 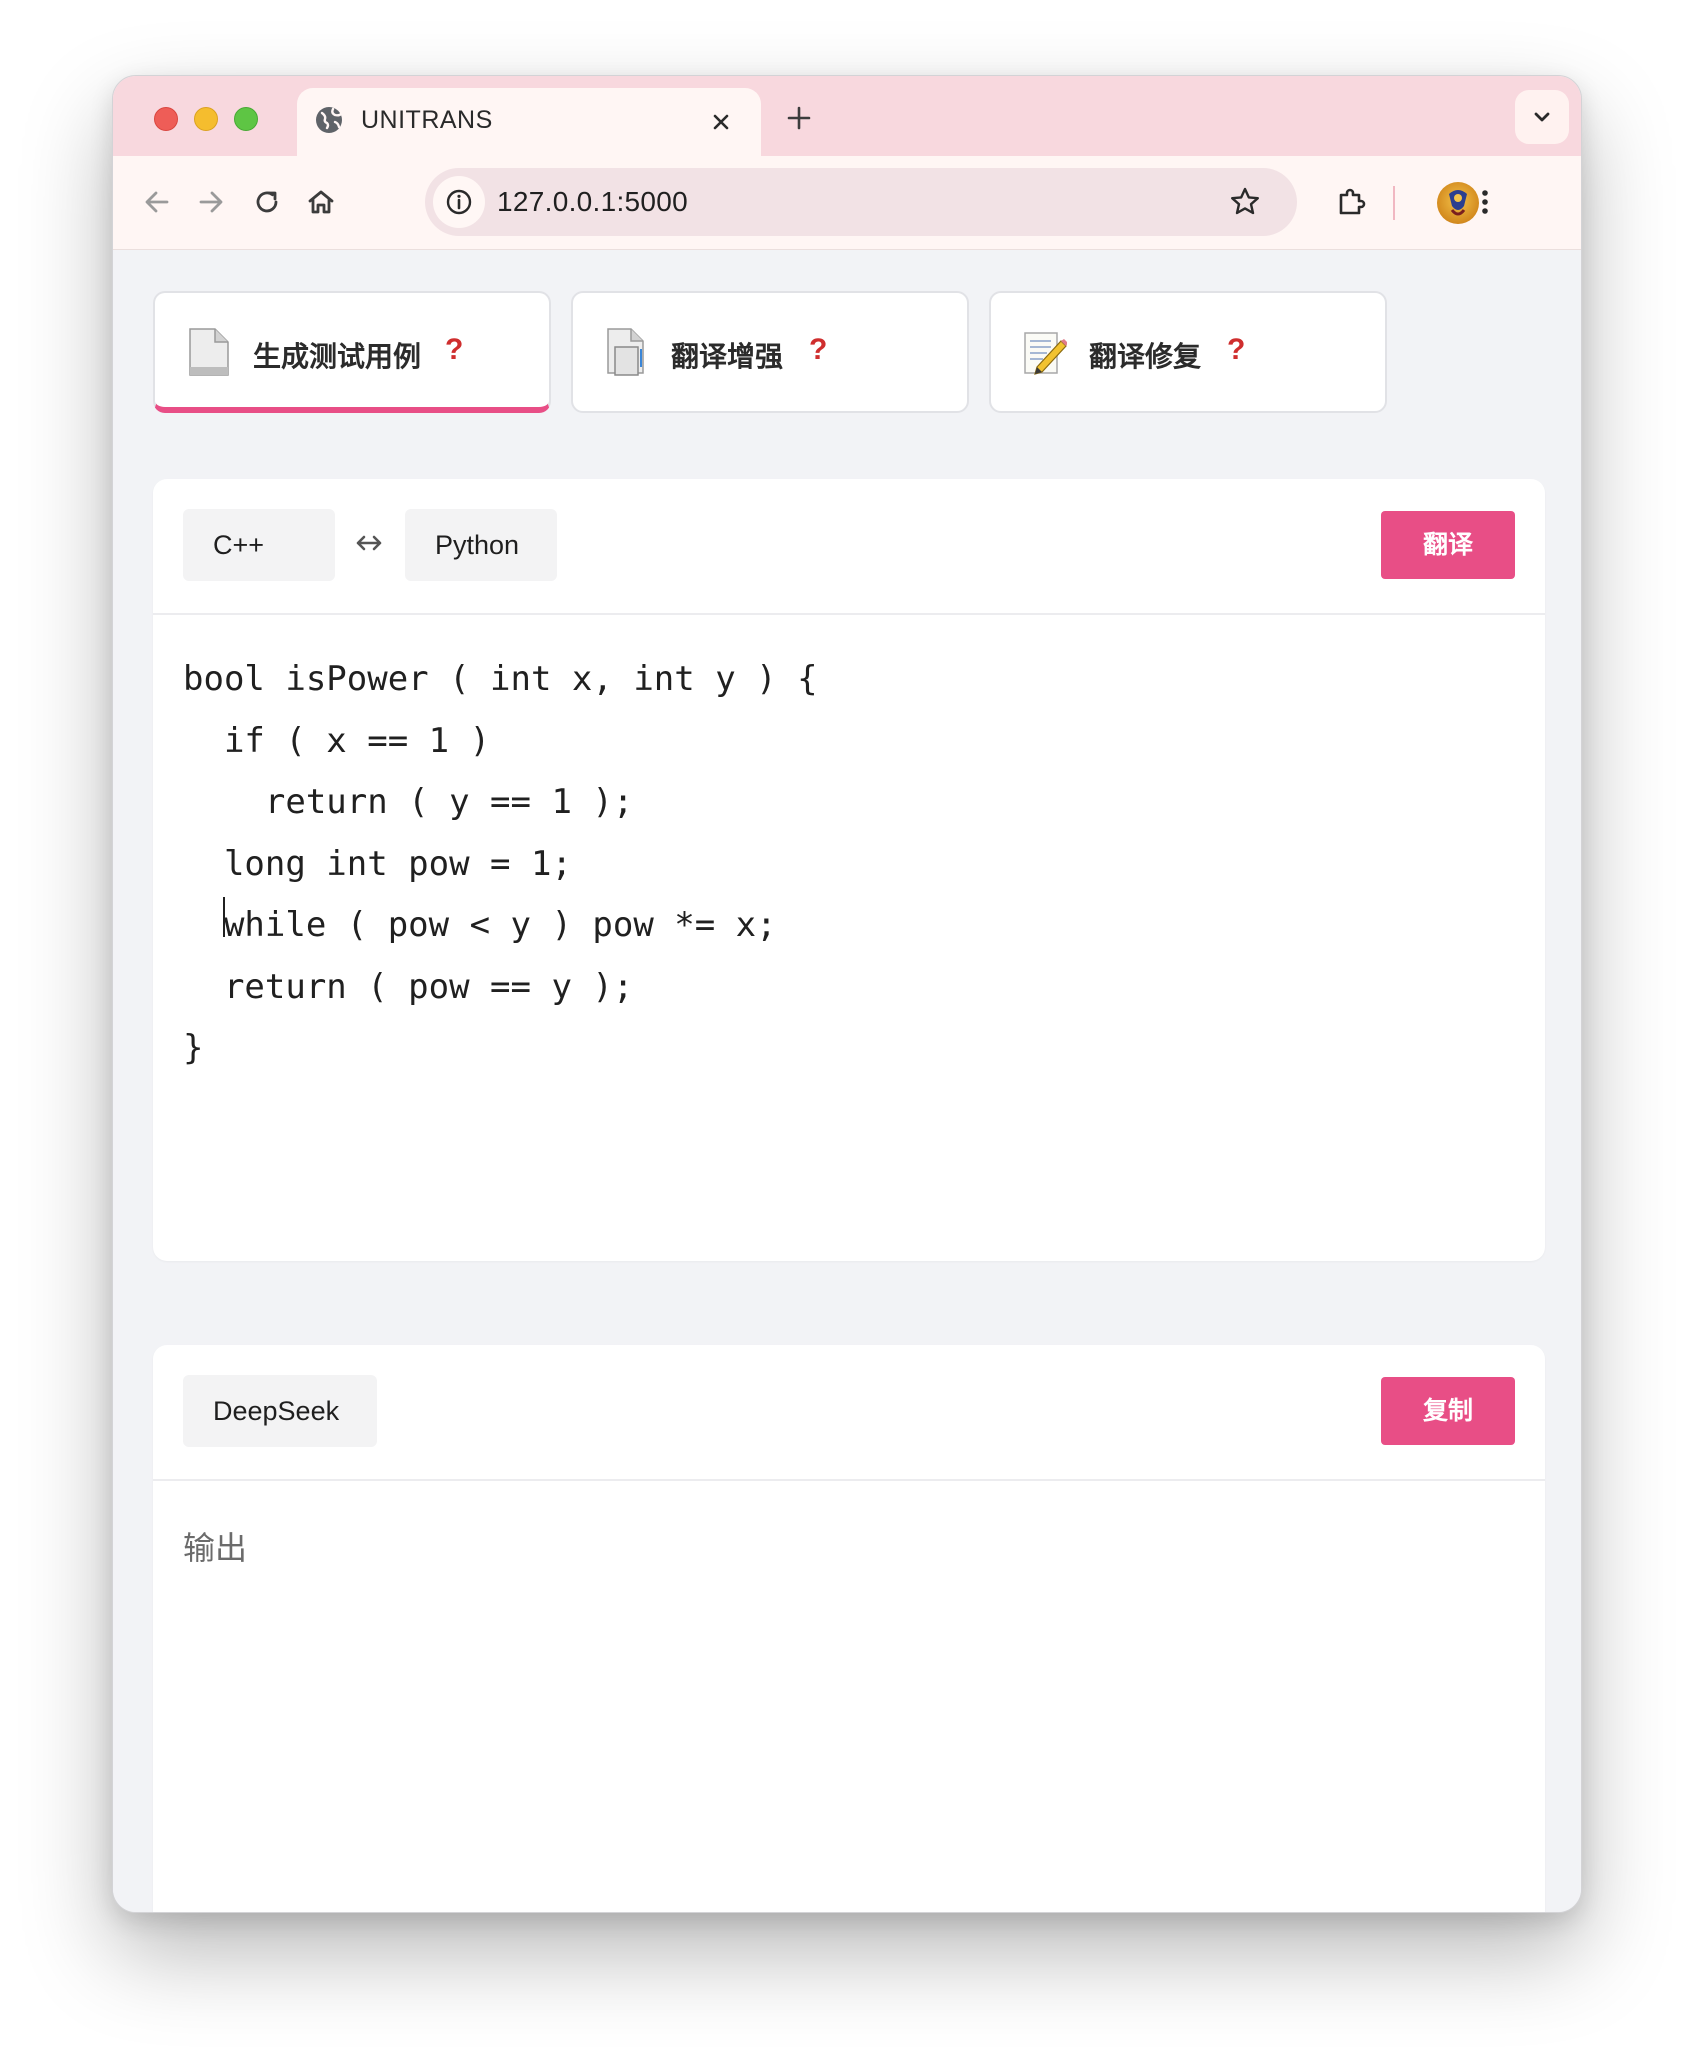 I want to click on text-caret, so click(x=224, y=917).